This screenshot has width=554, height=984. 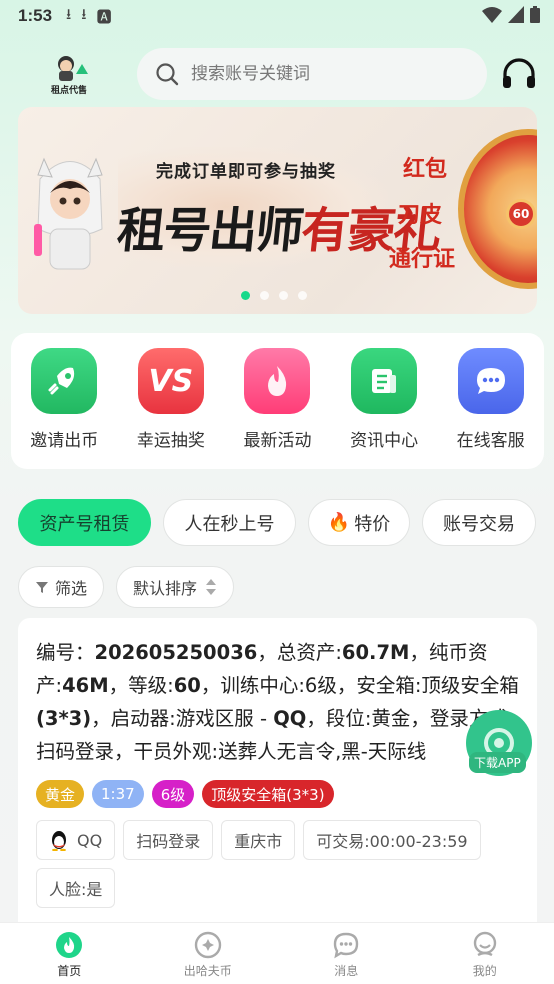 What do you see at coordinates (118, 794) in the screenshot?
I see `badge-ratio: 1:37` at bounding box center [118, 794].